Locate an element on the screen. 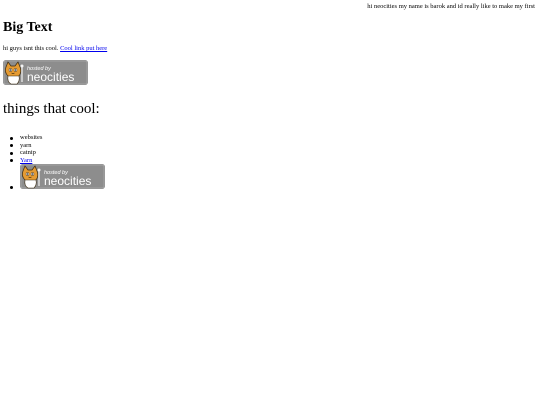  list-item-label: catnip is located at coordinates (28, 152).